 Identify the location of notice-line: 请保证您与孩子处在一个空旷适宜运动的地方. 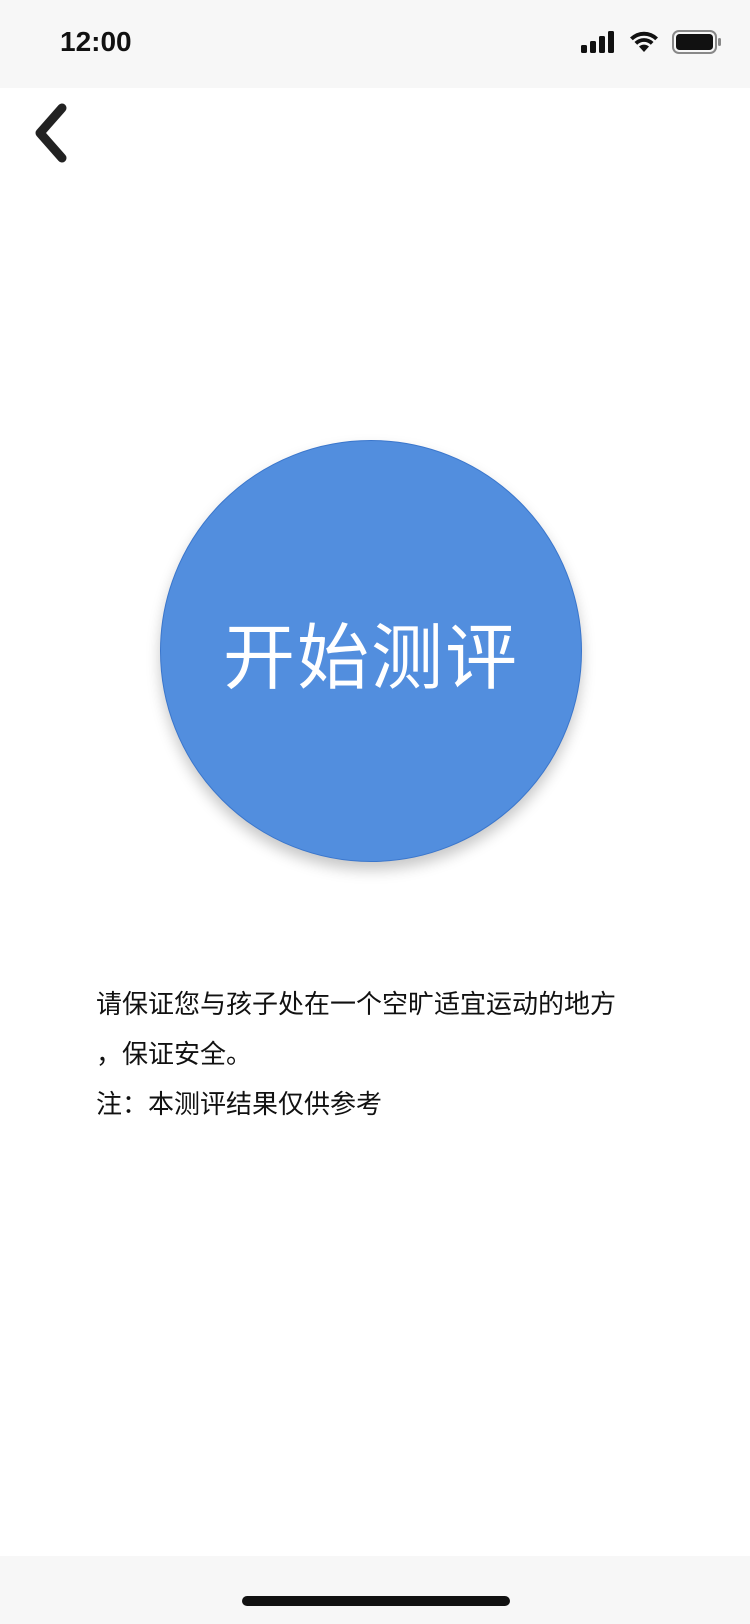
(356, 1005).